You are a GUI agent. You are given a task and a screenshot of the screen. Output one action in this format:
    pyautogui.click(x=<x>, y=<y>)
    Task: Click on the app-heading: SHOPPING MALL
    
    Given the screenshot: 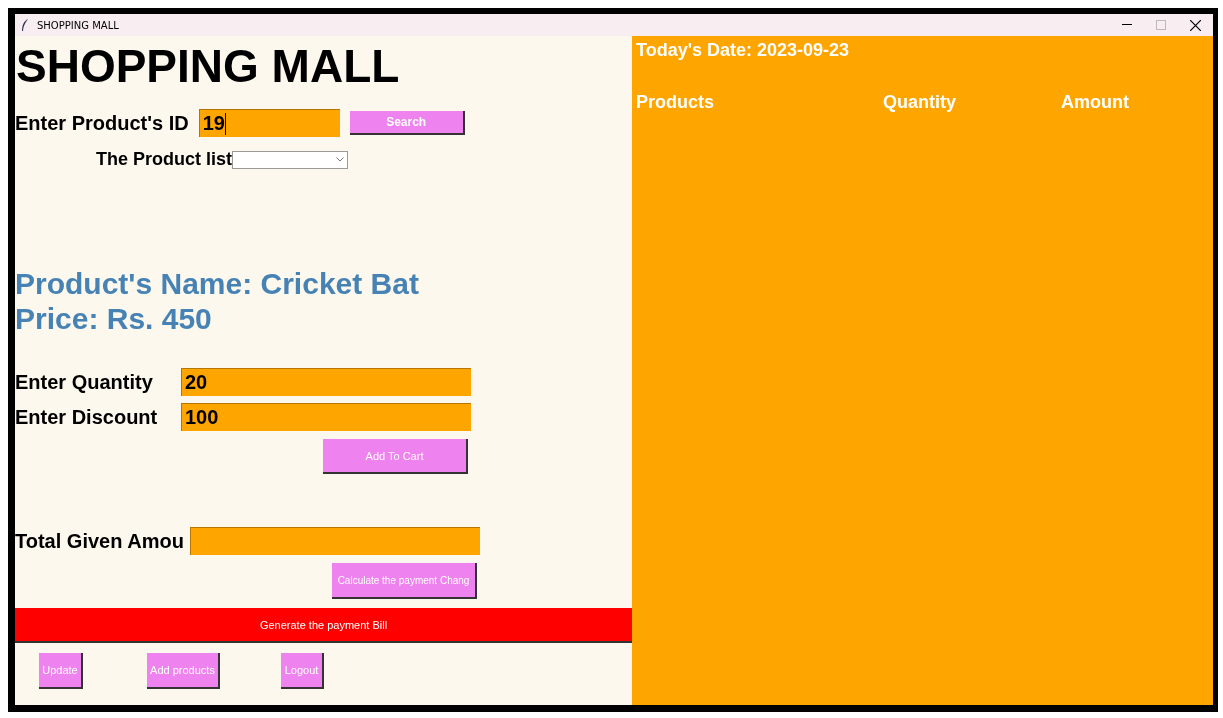 What is the action you would take?
    pyautogui.click(x=208, y=66)
    